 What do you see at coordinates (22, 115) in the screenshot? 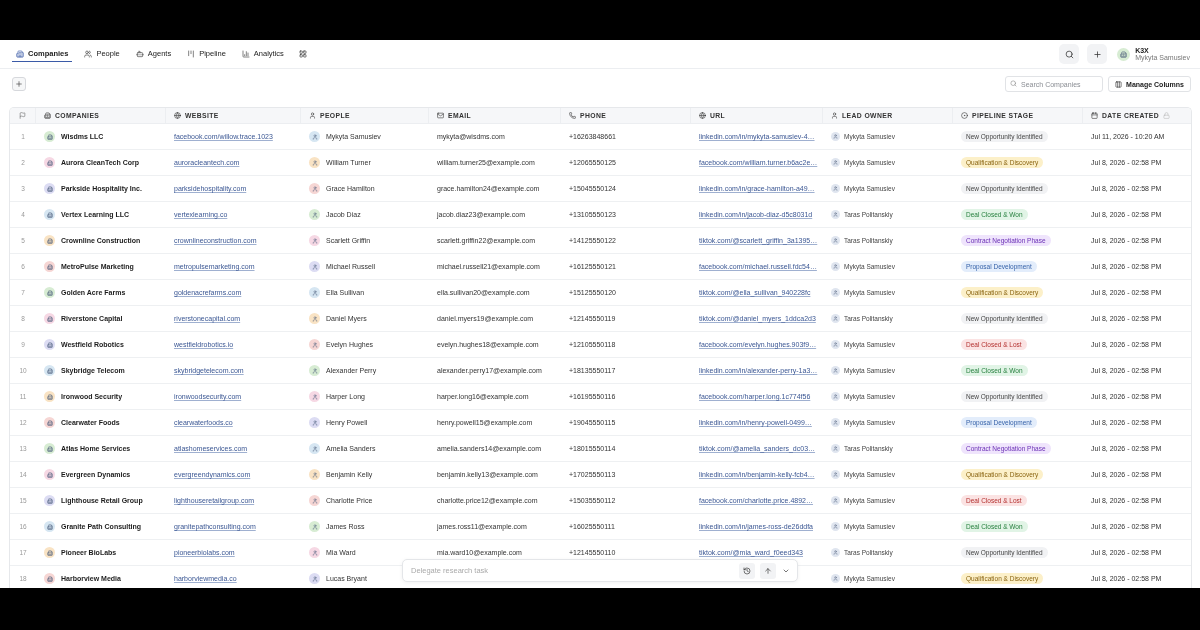
I see `flag-icon` at bounding box center [22, 115].